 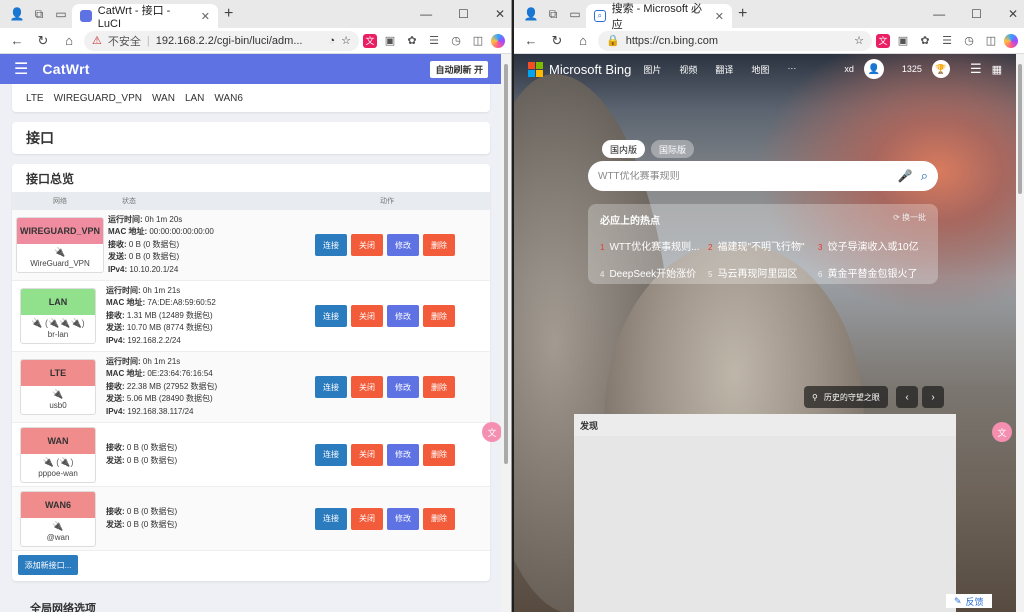 What do you see at coordinates (58, 454) in the screenshot?
I see `interface-badge: WAN 🔌 (🔌) pppoe-wan` at bounding box center [58, 454].